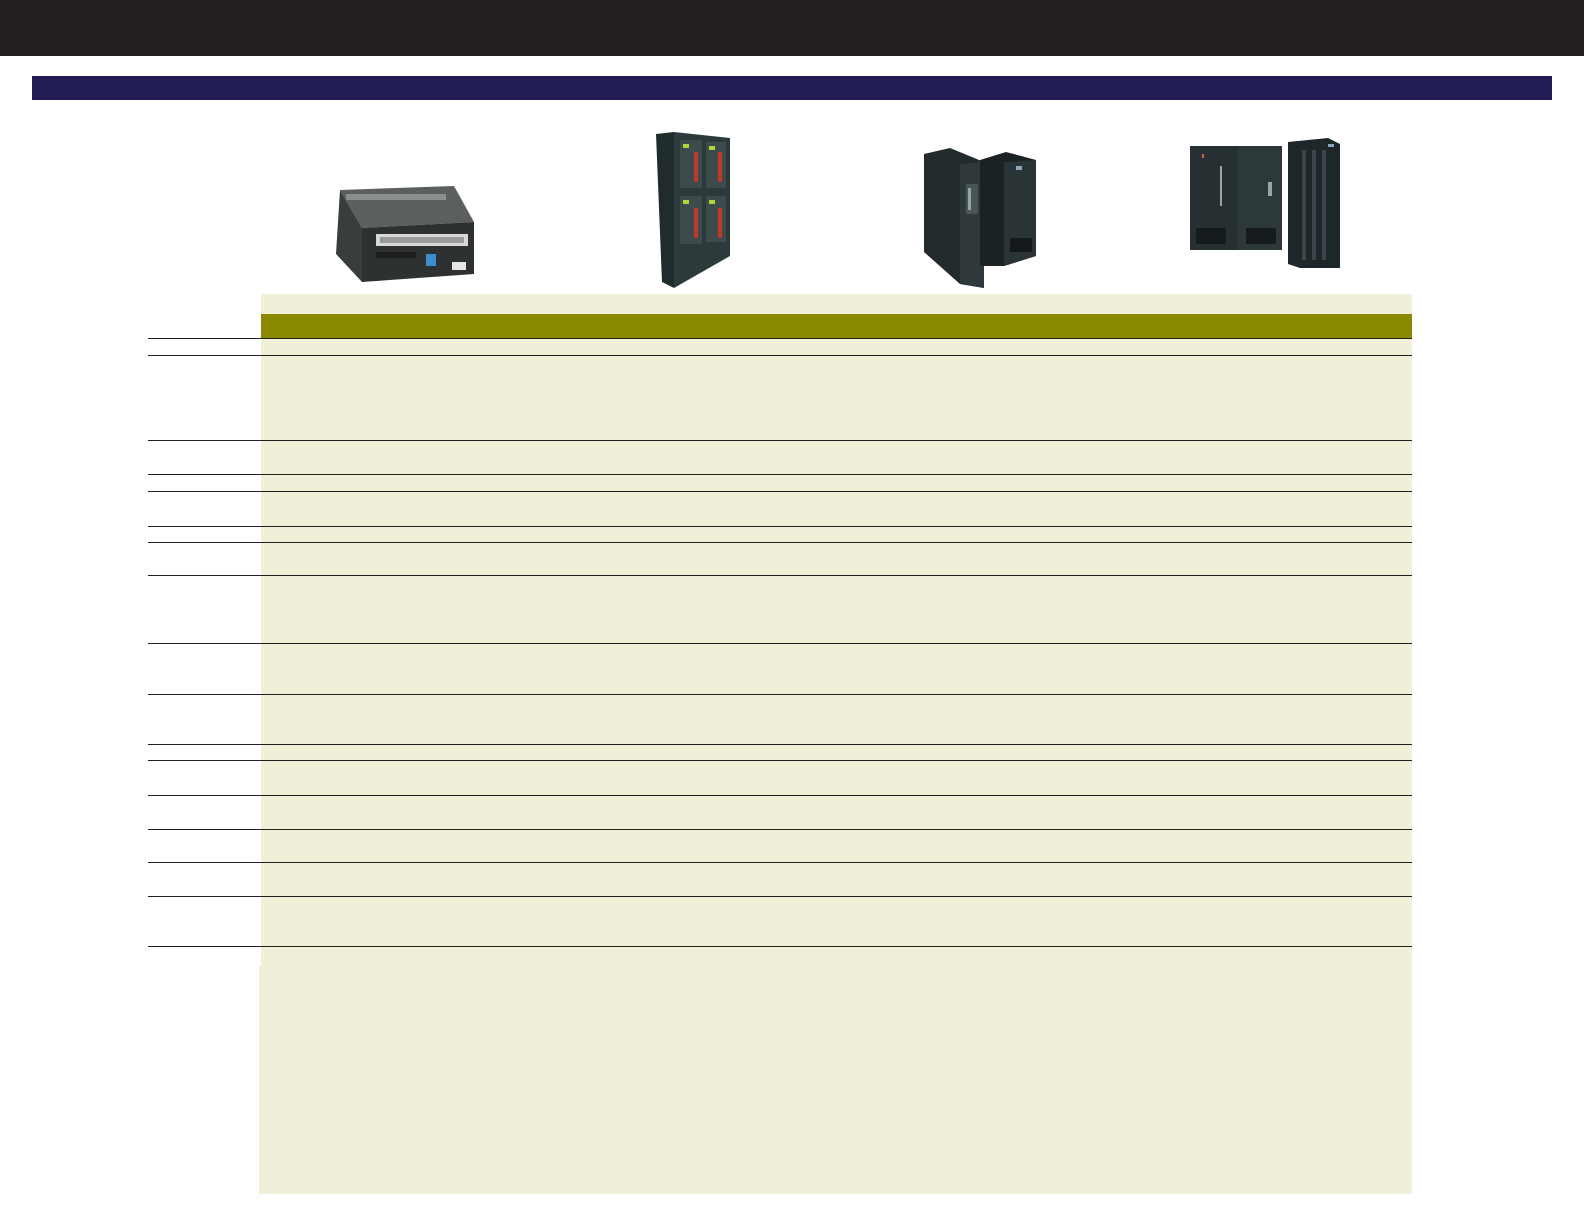 The height and width of the screenshot is (1206, 1584). I want to click on tower-library-image, so click(694, 210).